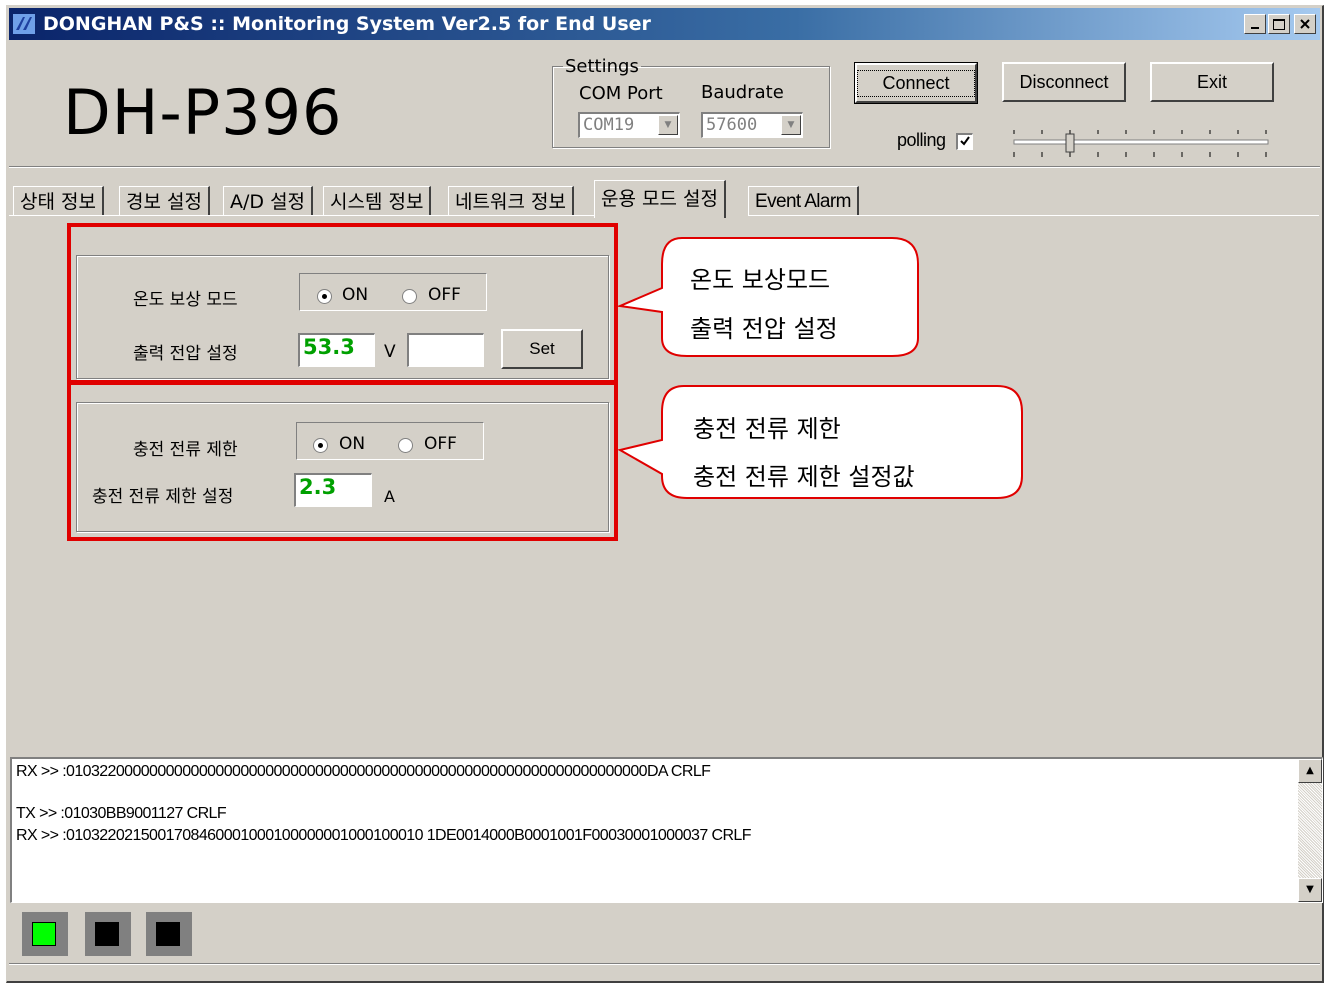 This screenshot has width=1328, height=985. Describe the element at coordinates (58, 201) in the screenshot. I see `tab-status-info: 상태 정보` at that location.